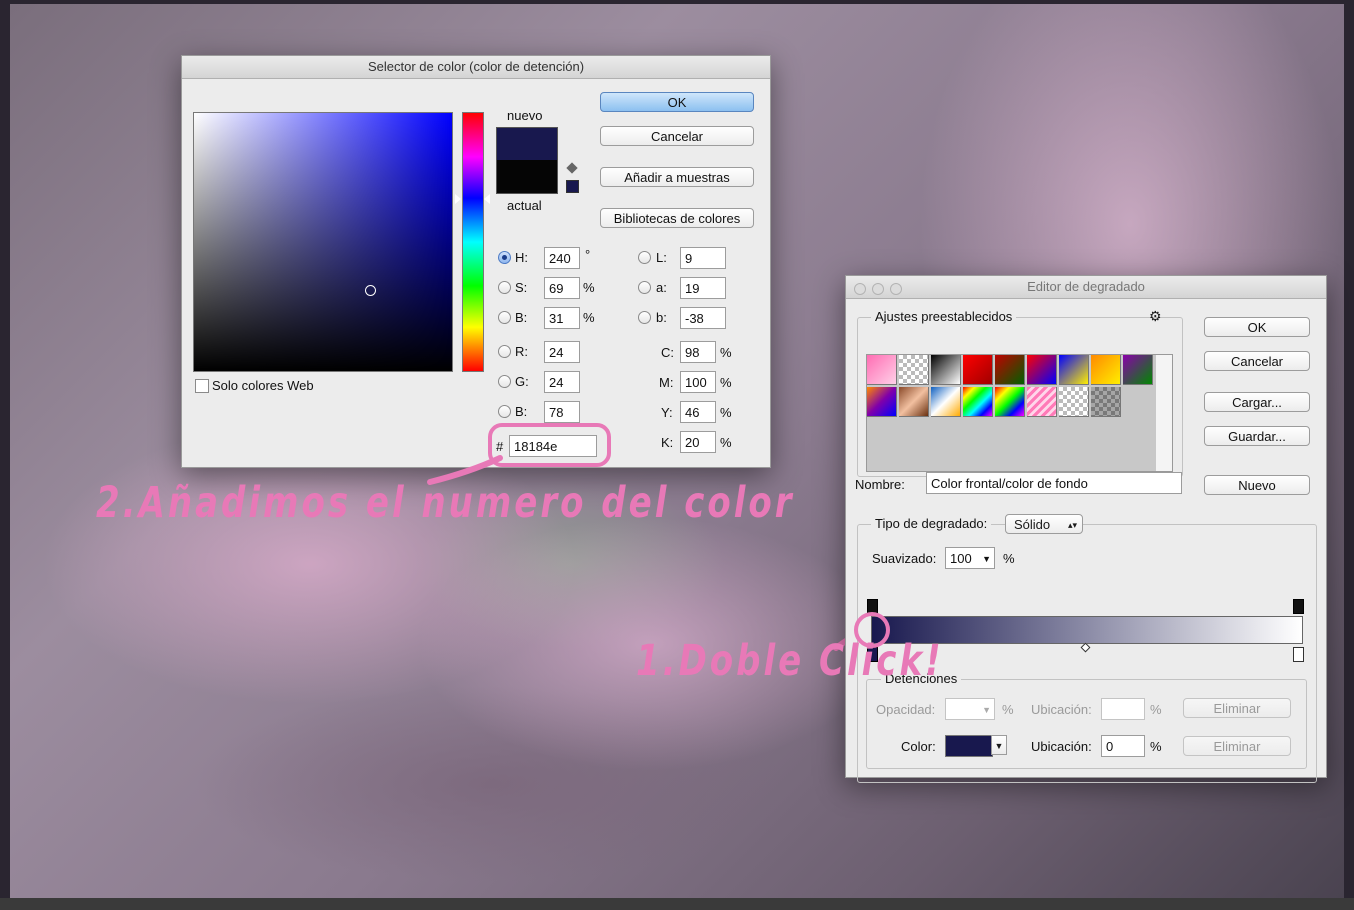 This screenshot has width=1354, height=910. Describe the element at coordinates (644, 317) in the screenshot. I see `radio-lab-b` at that location.